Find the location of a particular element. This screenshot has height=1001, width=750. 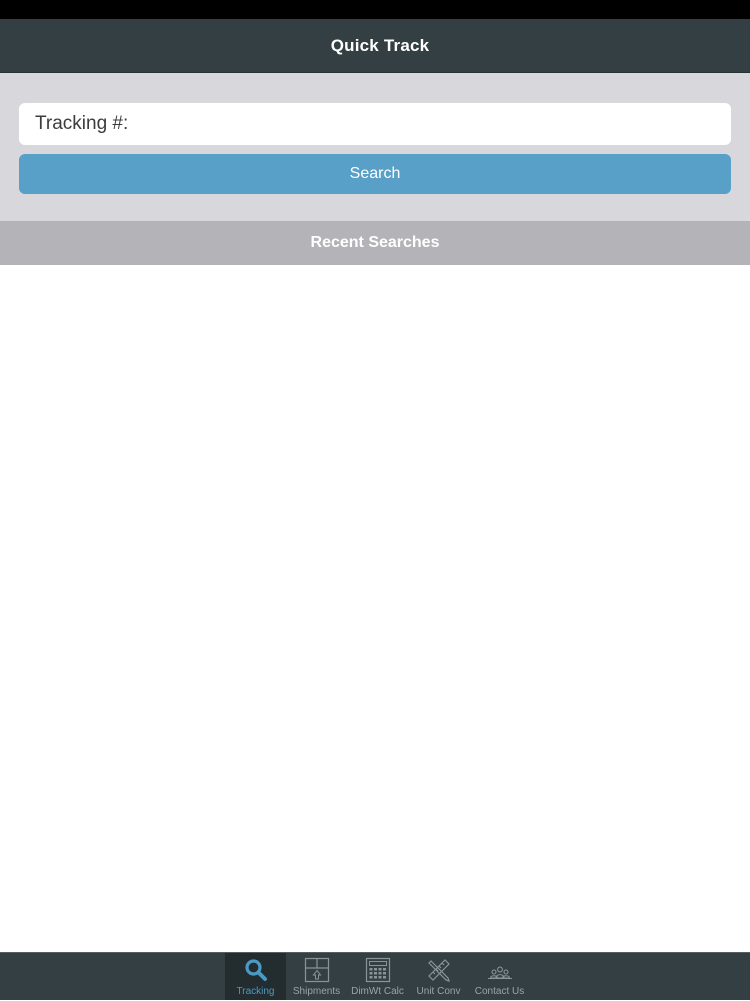

calculator-icon is located at coordinates (377, 970).